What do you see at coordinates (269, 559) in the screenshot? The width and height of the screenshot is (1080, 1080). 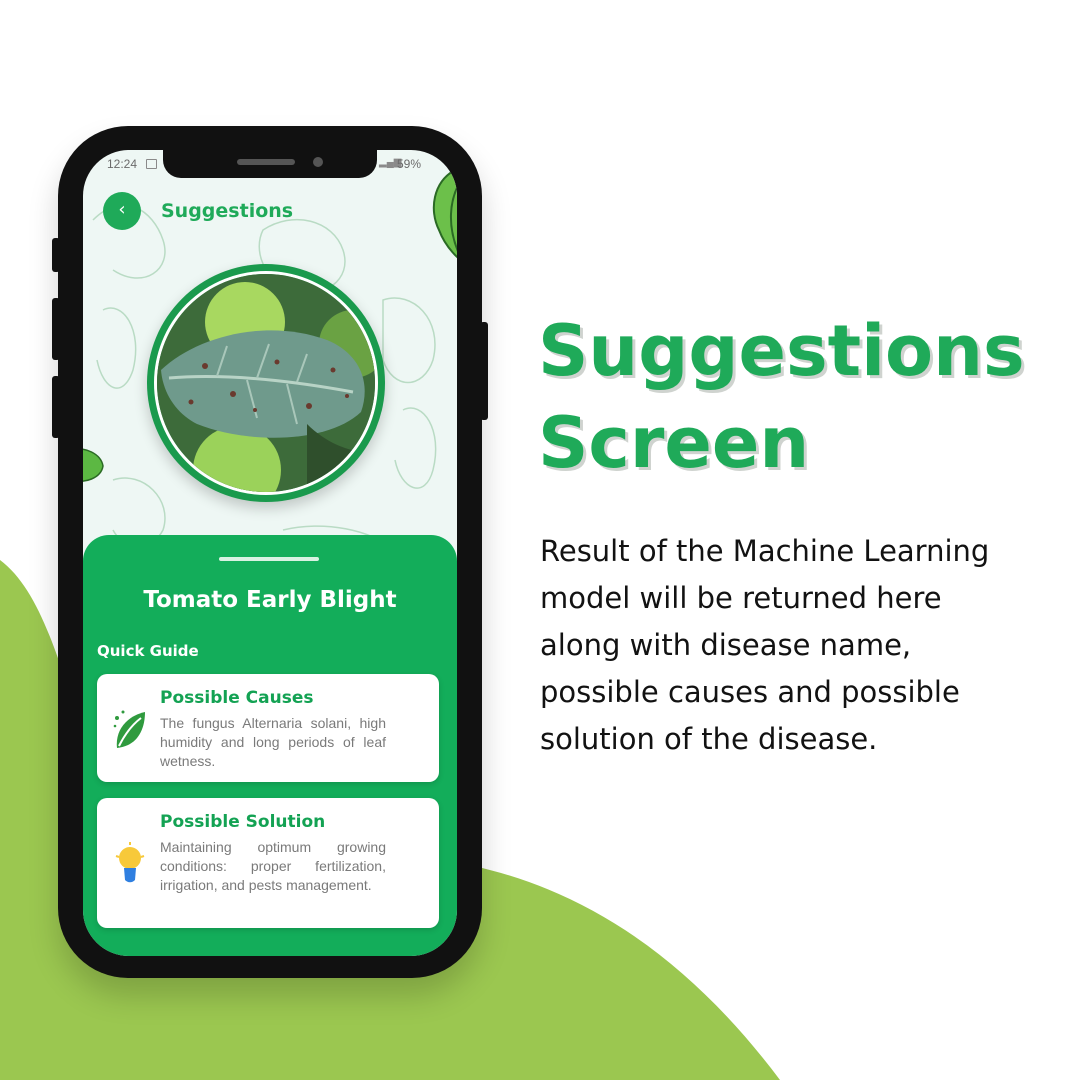 I see `drag-handle` at bounding box center [269, 559].